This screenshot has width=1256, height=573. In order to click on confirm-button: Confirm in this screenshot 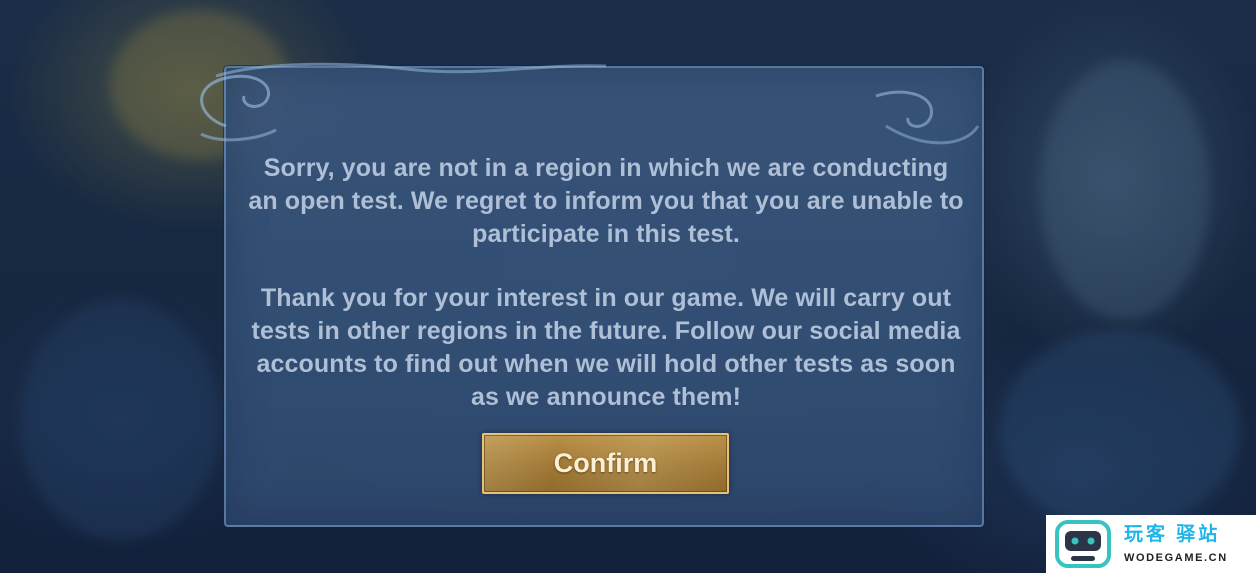, I will do `click(605, 463)`.